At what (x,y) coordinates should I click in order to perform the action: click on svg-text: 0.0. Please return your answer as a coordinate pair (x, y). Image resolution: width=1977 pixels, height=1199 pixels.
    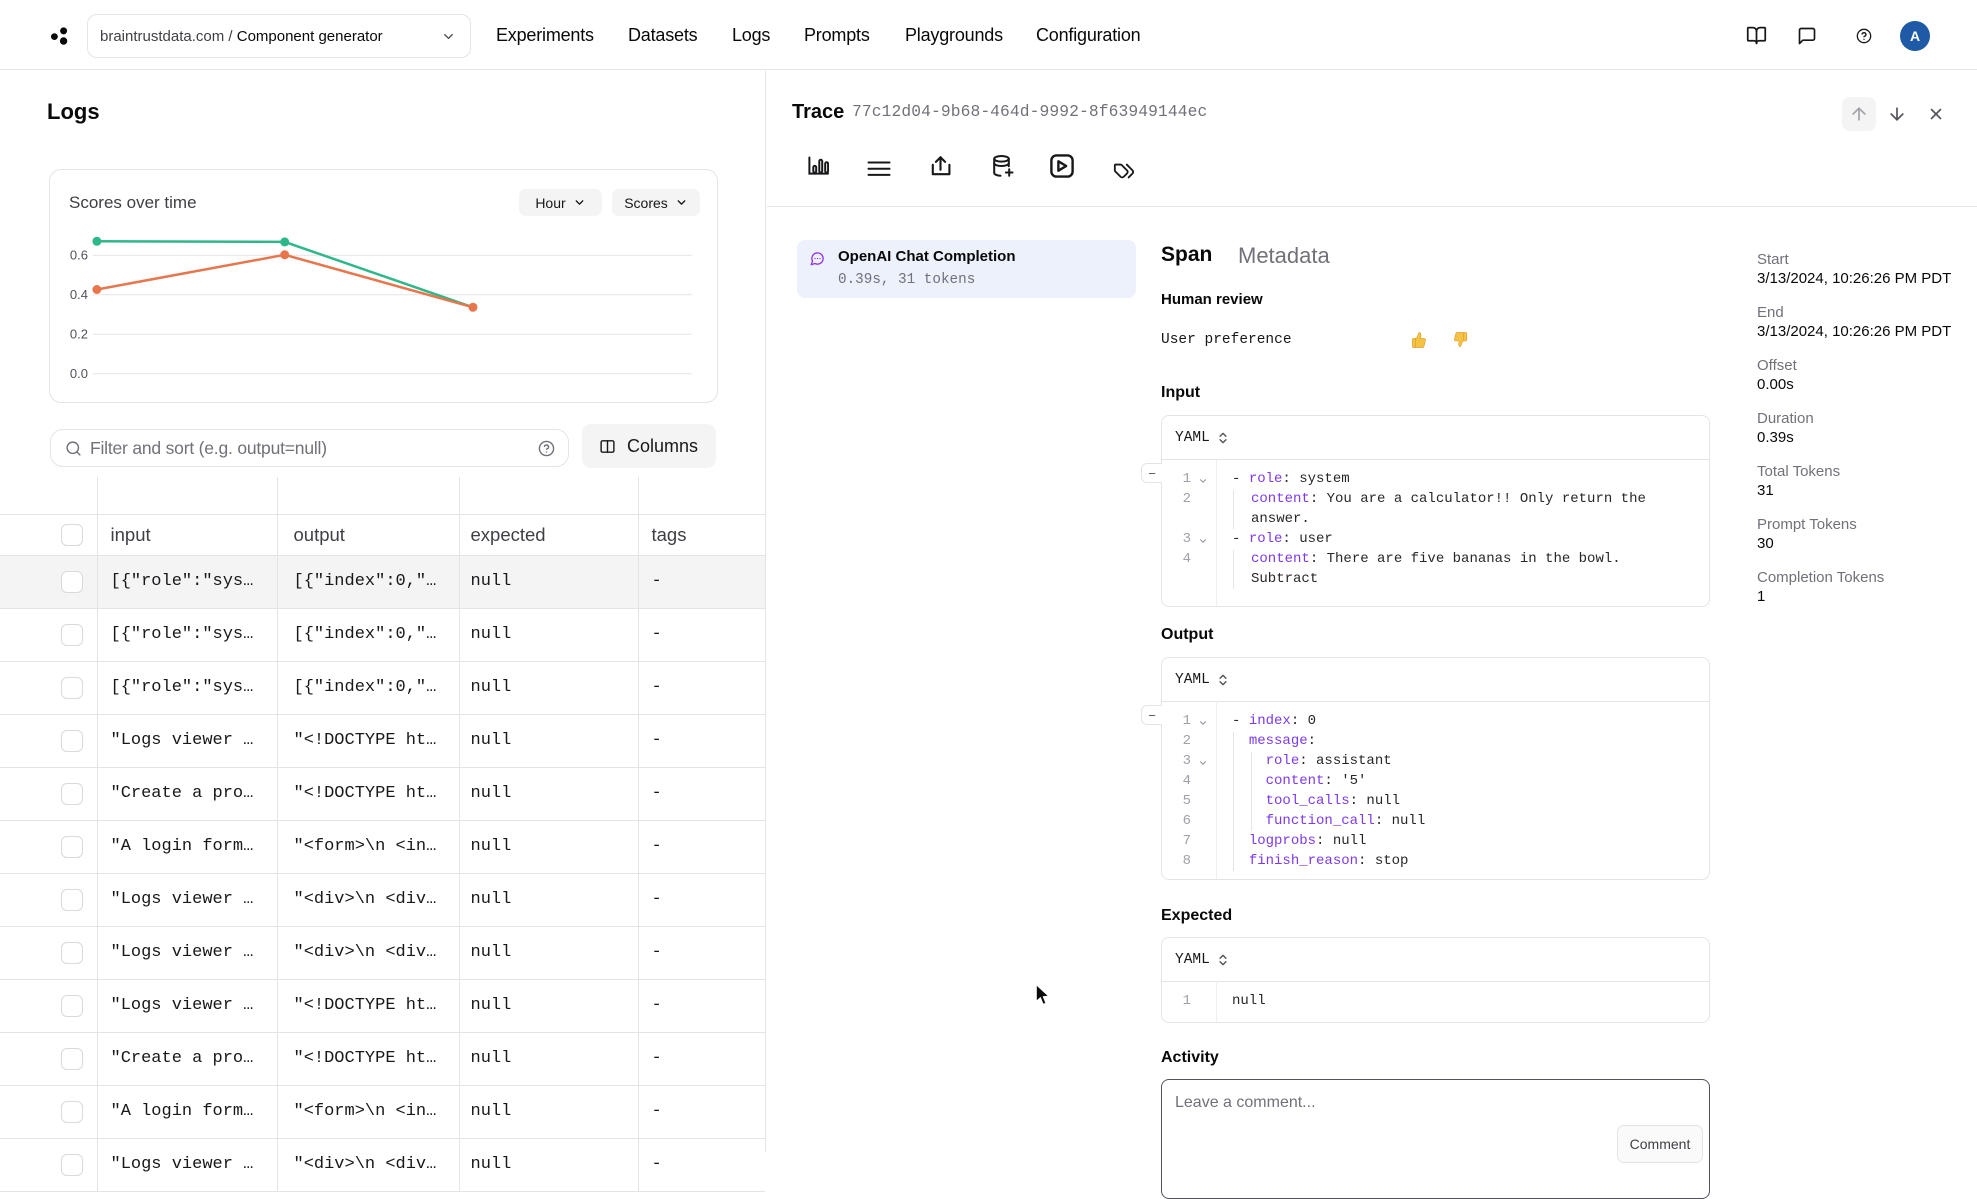
    Looking at the image, I should click on (79, 373).